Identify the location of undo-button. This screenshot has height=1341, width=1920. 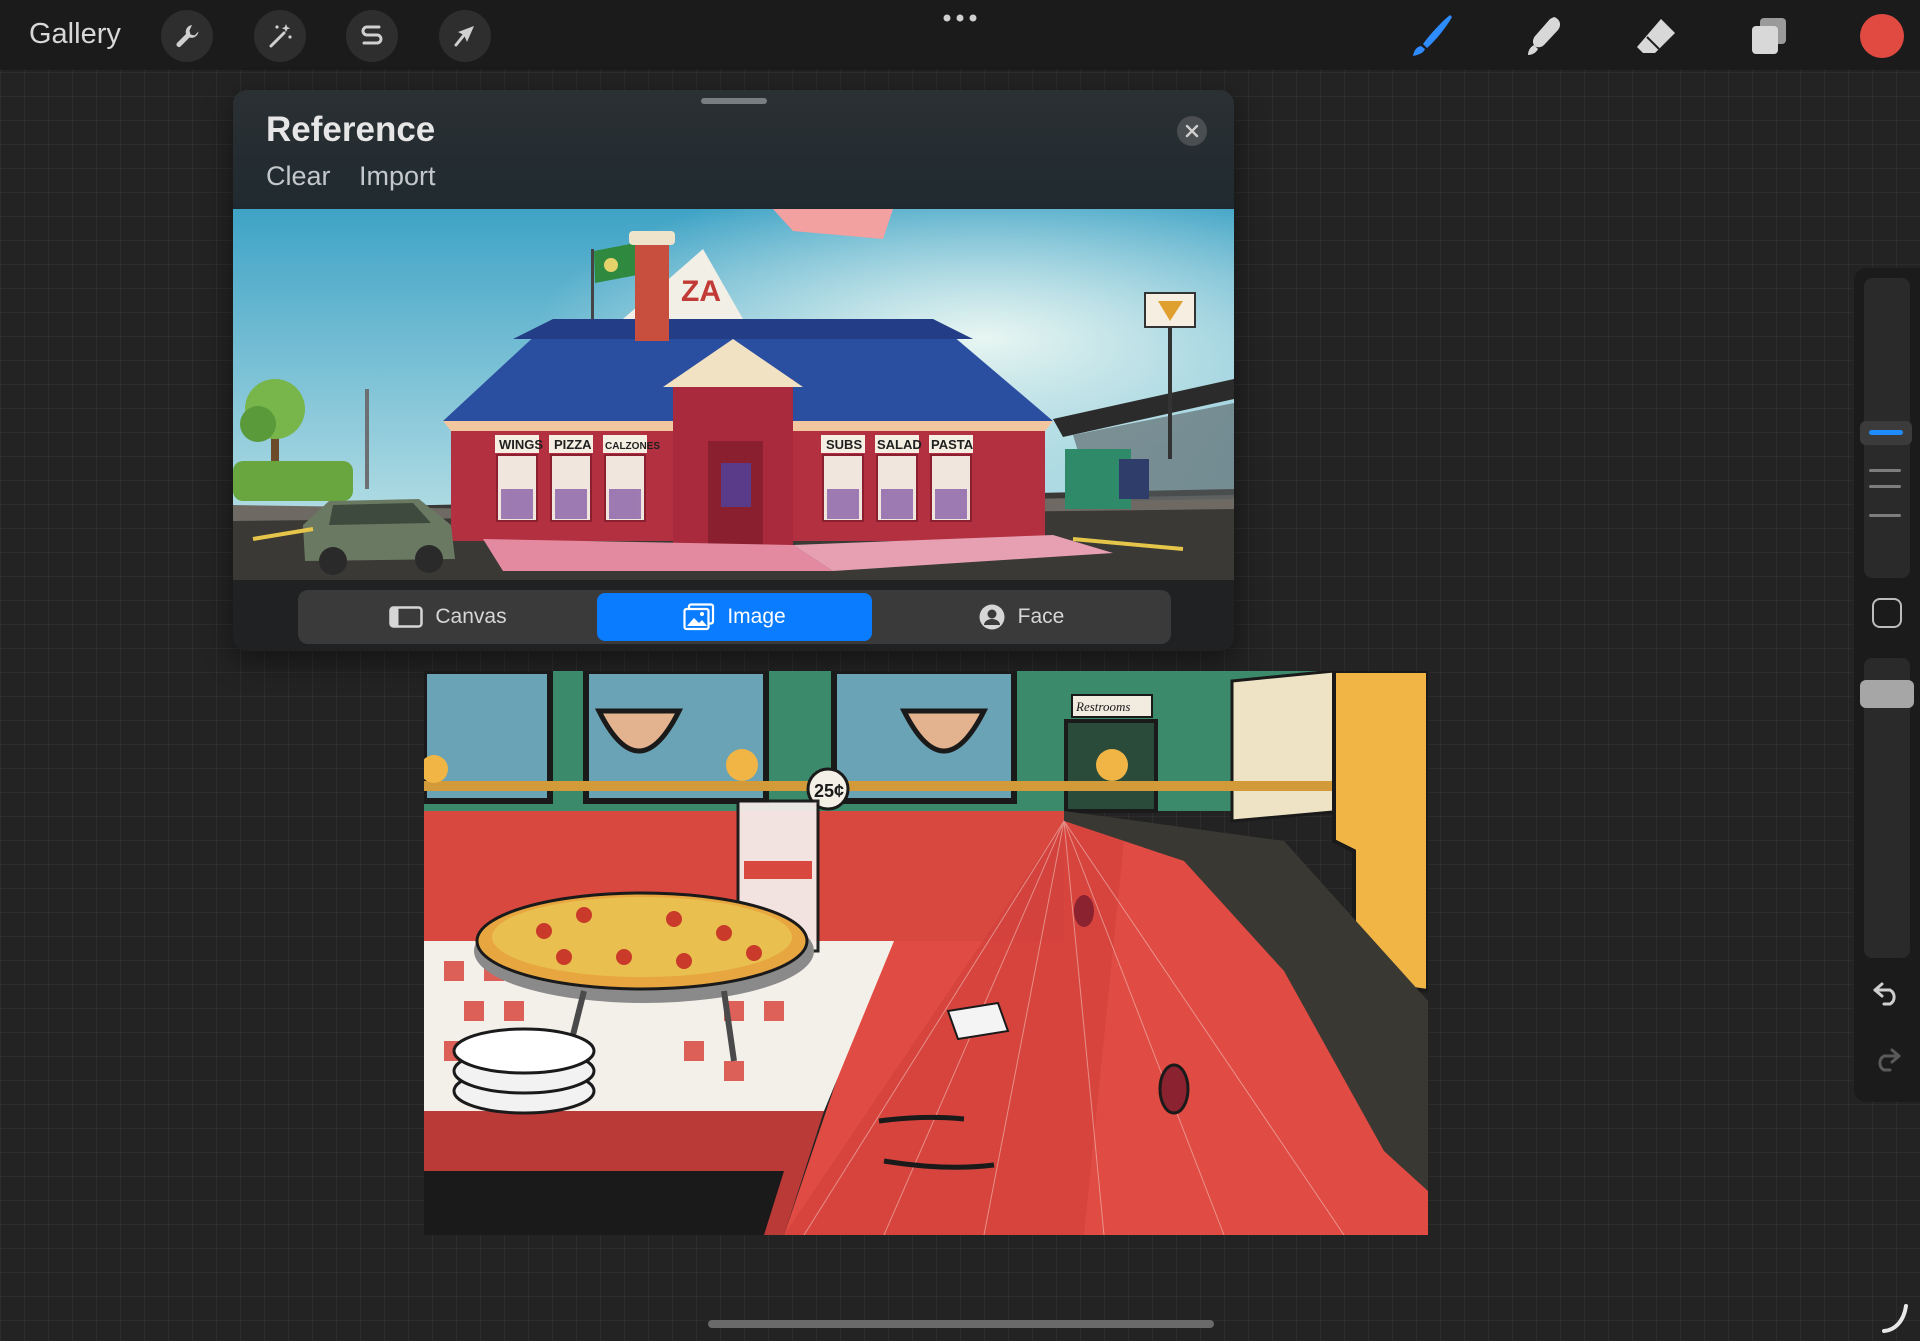
(1887, 993).